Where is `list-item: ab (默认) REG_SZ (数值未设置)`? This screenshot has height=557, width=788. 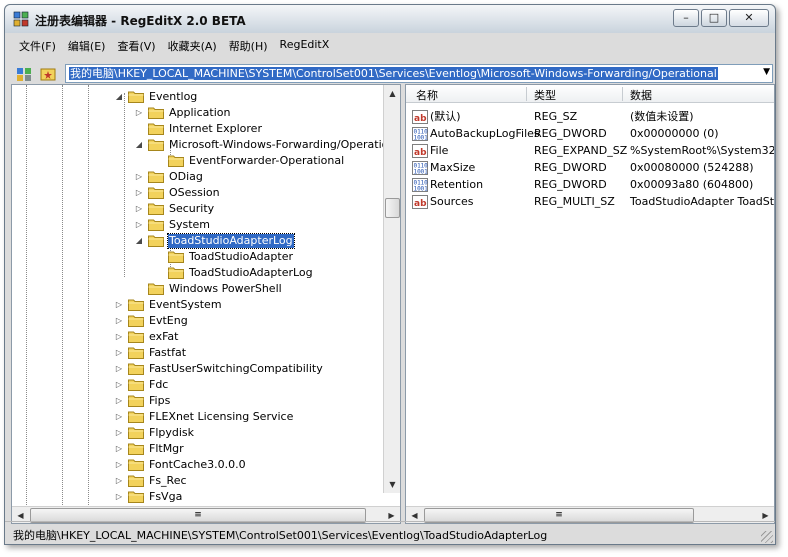
list-item: ab (默认) REG_SZ (数值未设置) is located at coordinates (590, 117).